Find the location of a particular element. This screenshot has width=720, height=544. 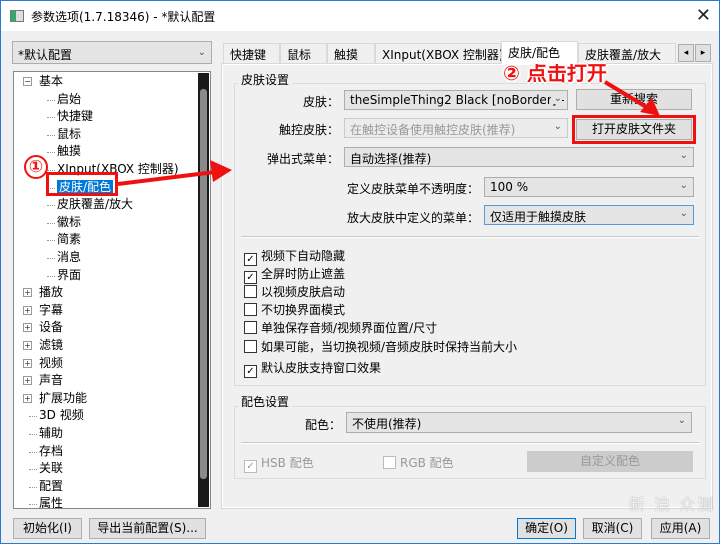

arrow-1-head is located at coordinates (221, 171).